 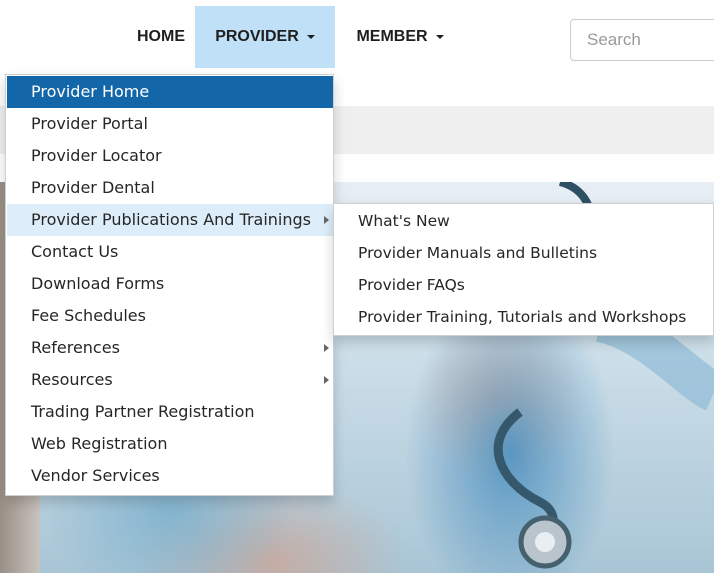 I want to click on menu-item-label: Vendor Services, so click(x=95, y=475).